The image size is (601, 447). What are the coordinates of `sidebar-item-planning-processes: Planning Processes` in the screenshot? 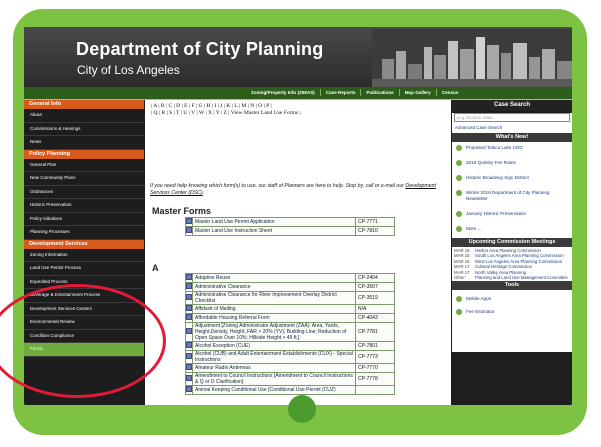 It's located at (84, 233).